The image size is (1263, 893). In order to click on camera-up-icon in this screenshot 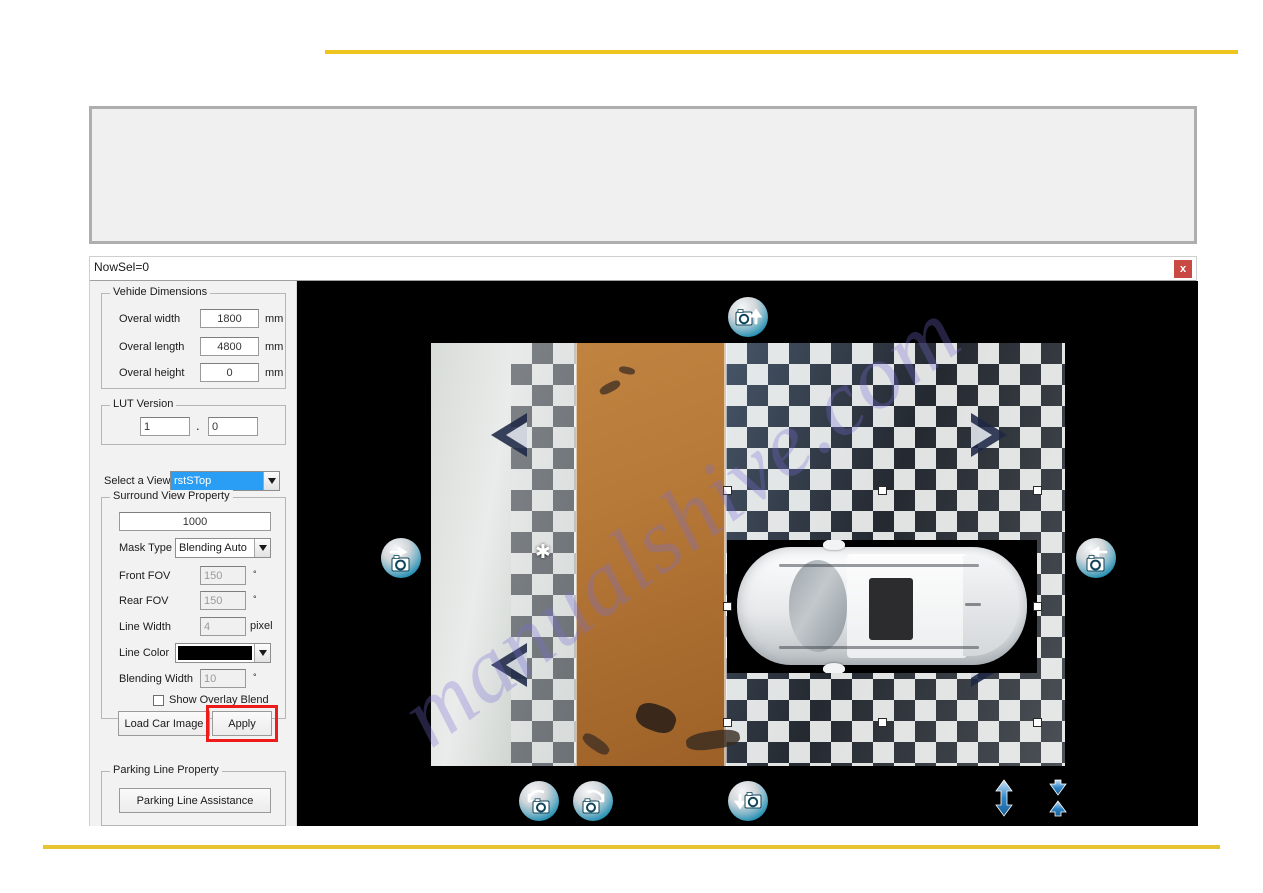, I will do `click(748, 317)`.